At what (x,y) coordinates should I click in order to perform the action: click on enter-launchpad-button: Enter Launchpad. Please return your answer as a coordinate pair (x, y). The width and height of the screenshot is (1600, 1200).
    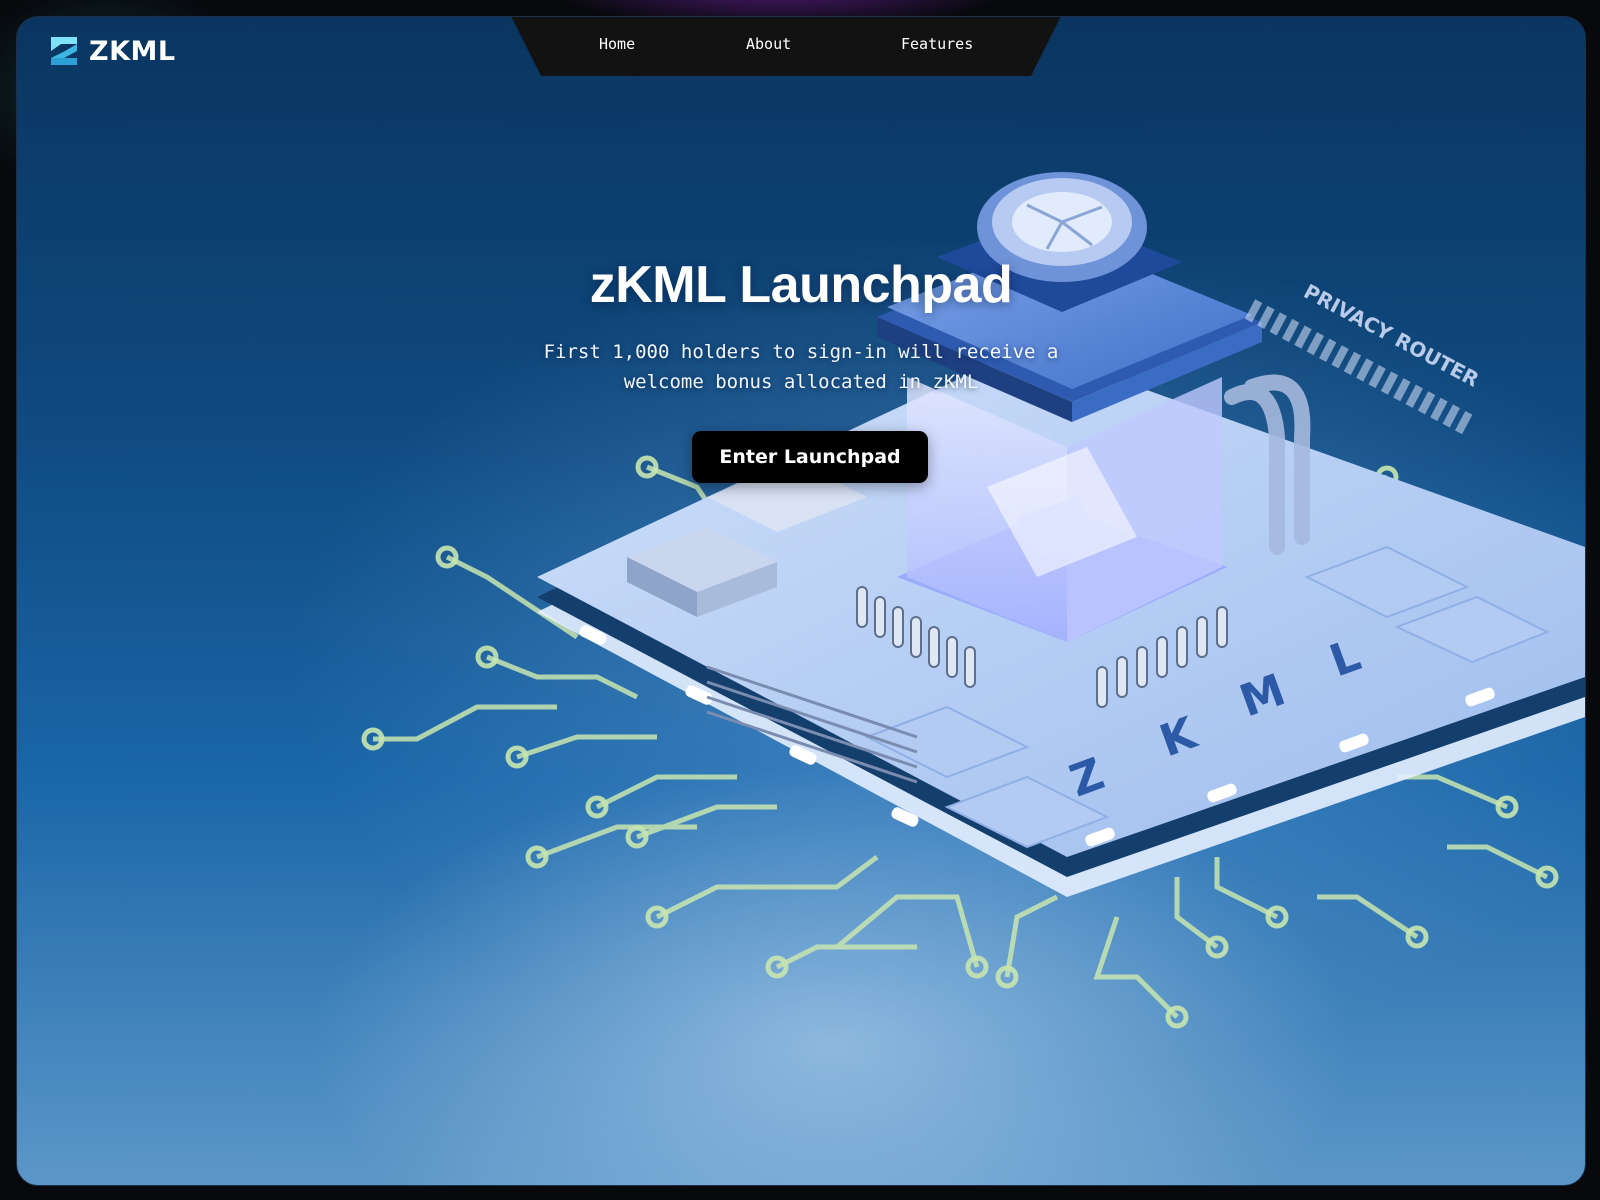
    Looking at the image, I should click on (810, 457).